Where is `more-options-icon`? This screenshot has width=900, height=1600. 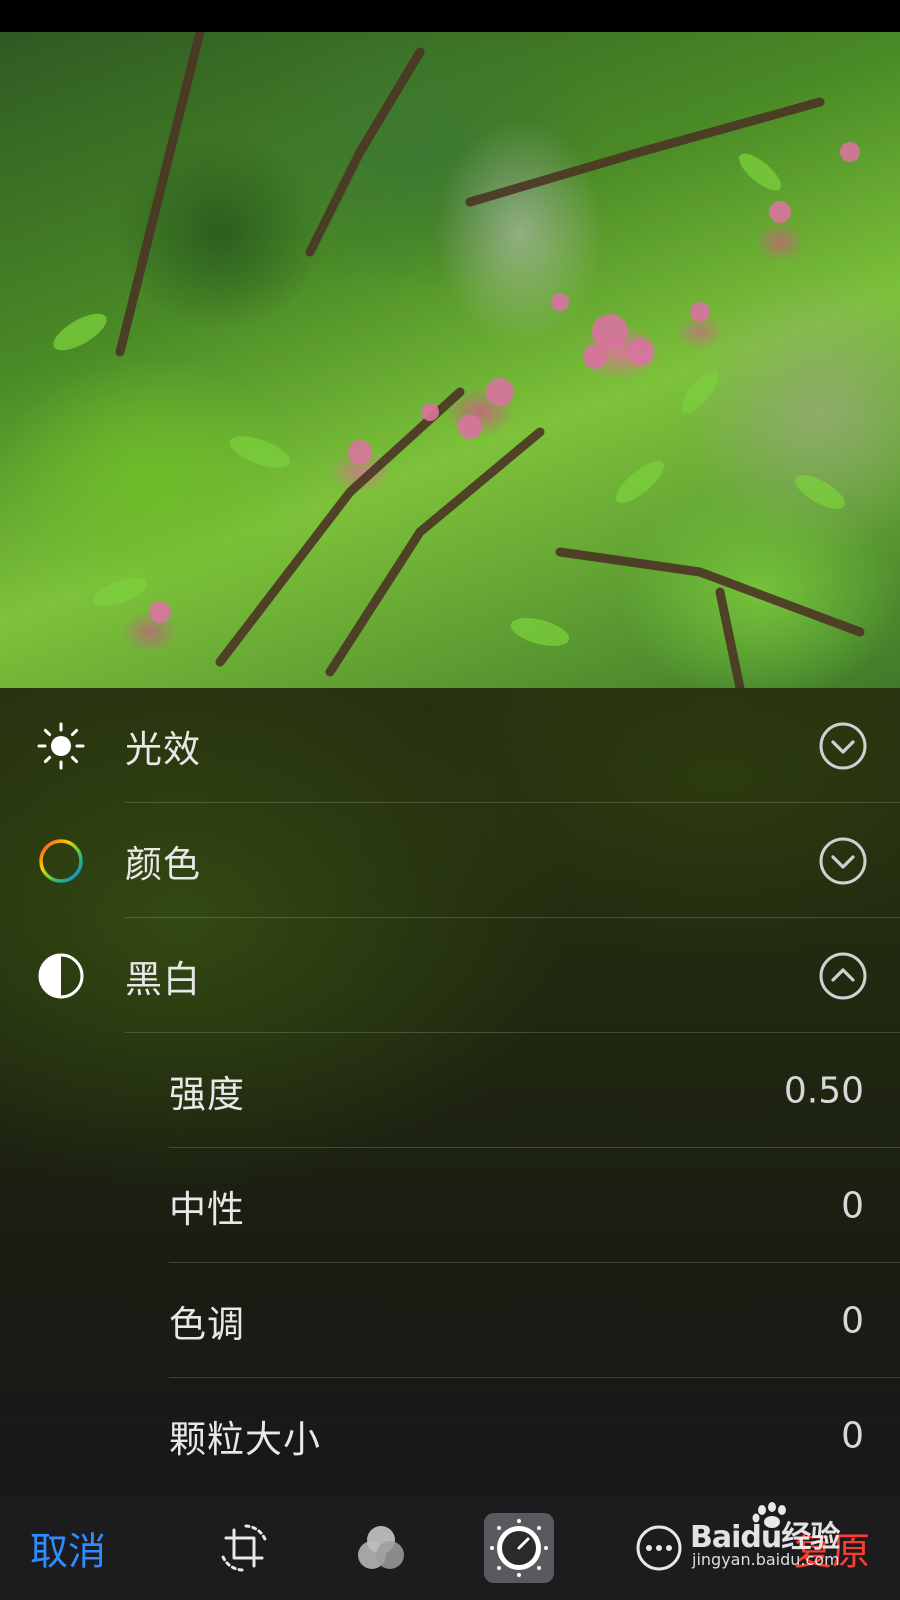 more-options-icon is located at coordinates (659, 1548).